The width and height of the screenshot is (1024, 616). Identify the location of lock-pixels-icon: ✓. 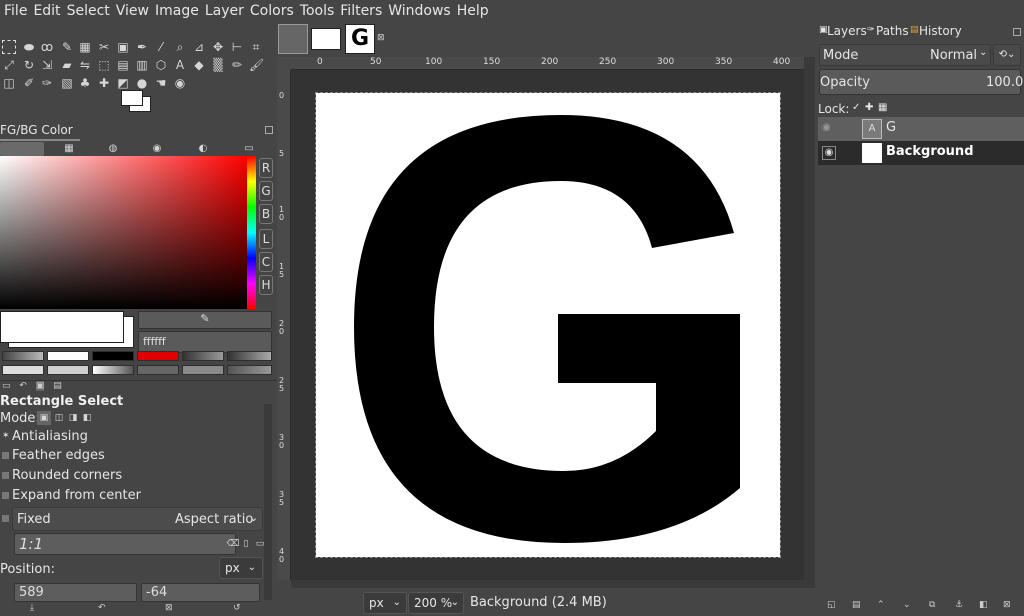
(856, 107).